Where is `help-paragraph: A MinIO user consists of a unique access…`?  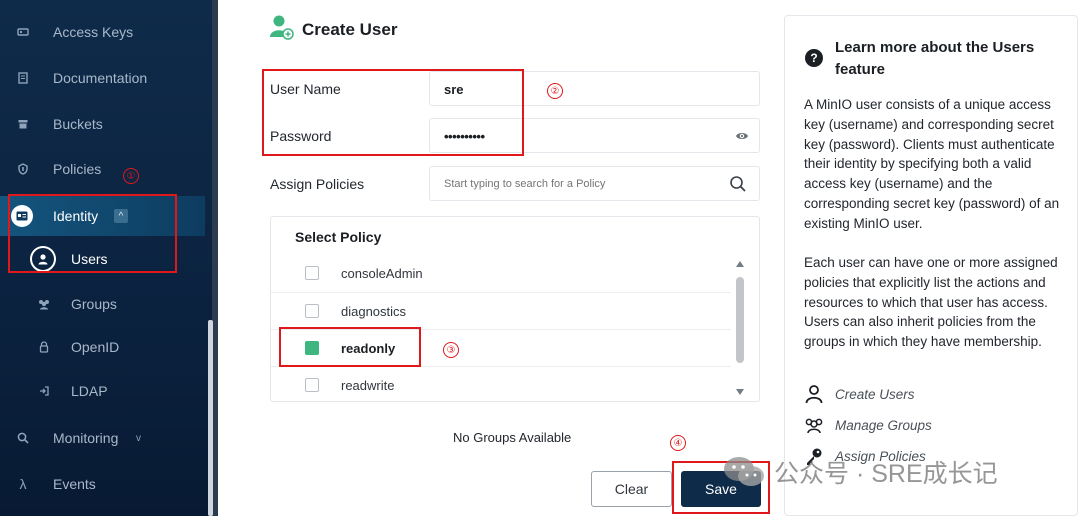 help-paragraph: A MinIO user consists of a unique access… is located at coordinates (932, 164).